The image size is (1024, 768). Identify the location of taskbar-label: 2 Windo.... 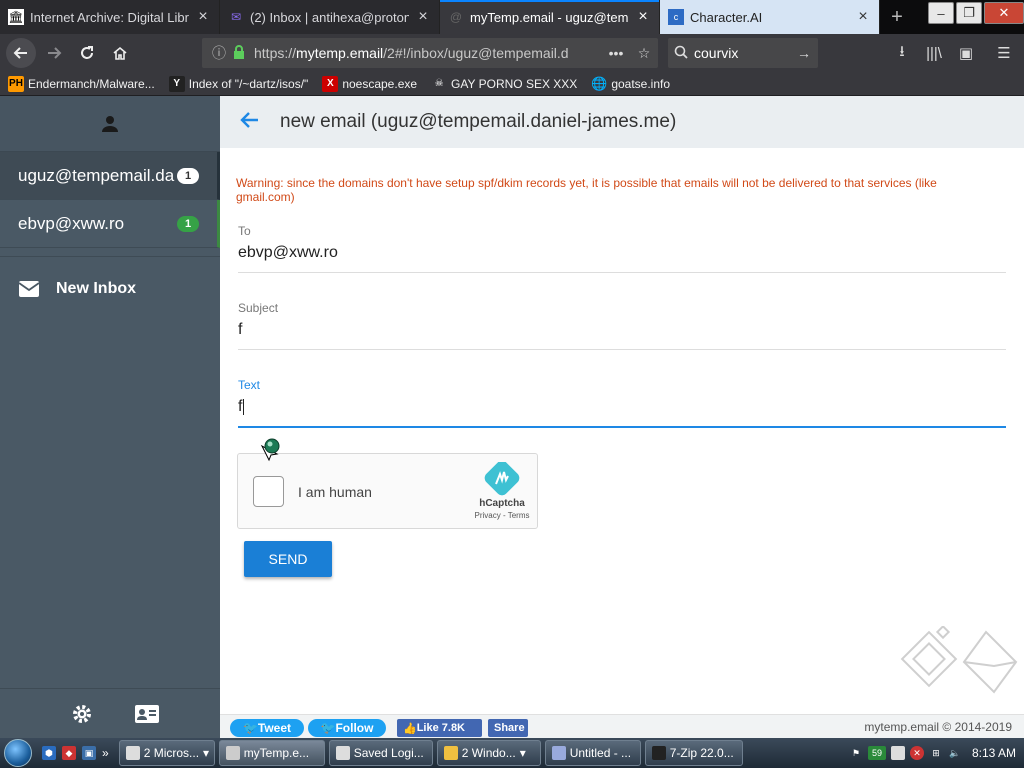
(488, 753).